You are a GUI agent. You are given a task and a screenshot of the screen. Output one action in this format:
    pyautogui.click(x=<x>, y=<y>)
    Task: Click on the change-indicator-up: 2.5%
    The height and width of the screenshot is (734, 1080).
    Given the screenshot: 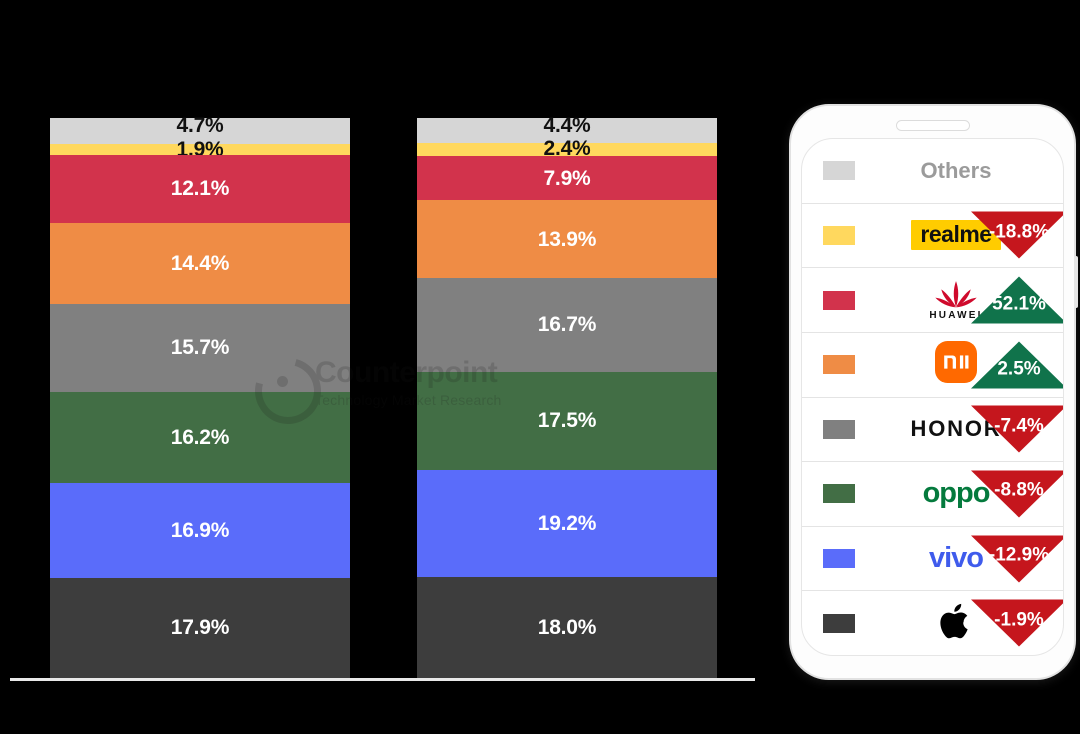 What is the action you would take?
    pyautogui.click(x=1017, y=365)
    